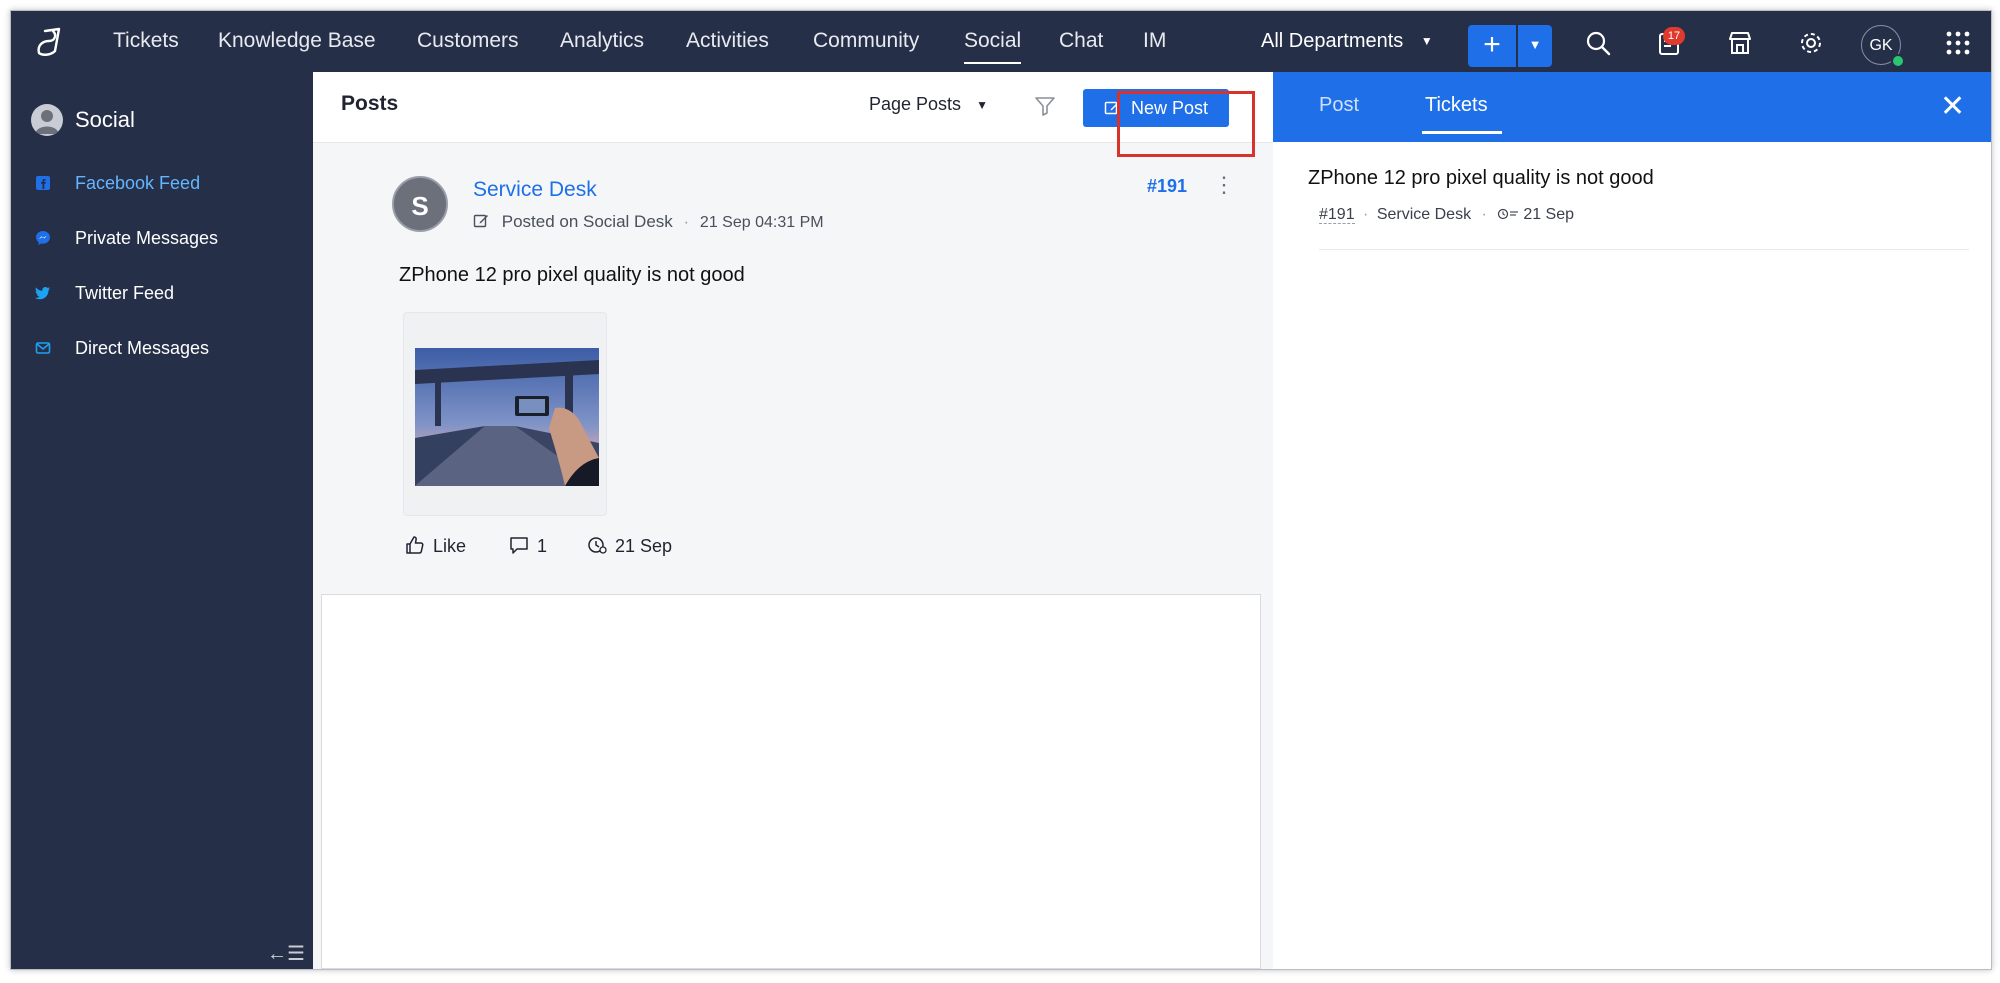 This screenshot has height=983, width=2000. Describe the element at coordinates (1339, 105) in the screenshot. I see `tab-post: Post` at that location.